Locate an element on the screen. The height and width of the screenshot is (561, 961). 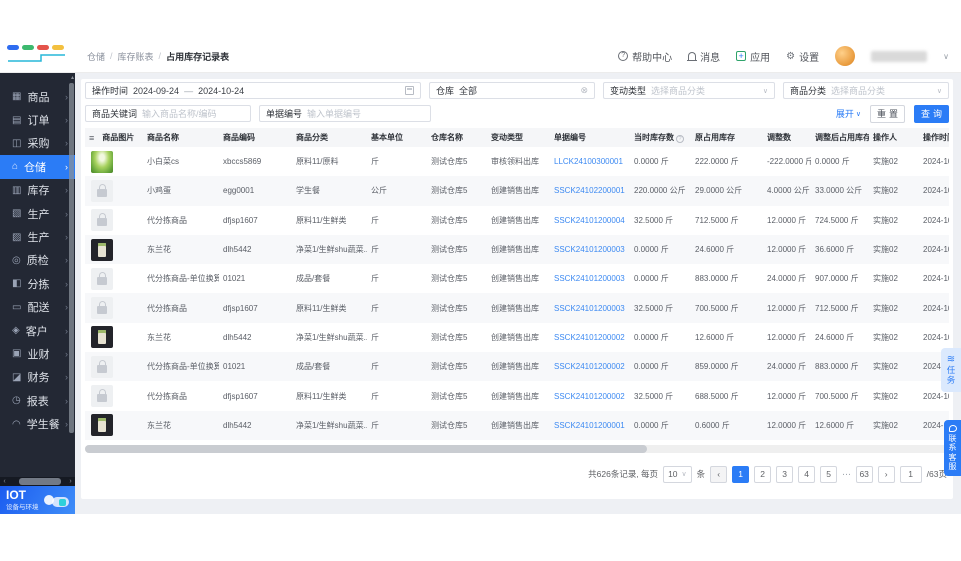
orders-icon: ▤ is located at coordinates (17, 120).